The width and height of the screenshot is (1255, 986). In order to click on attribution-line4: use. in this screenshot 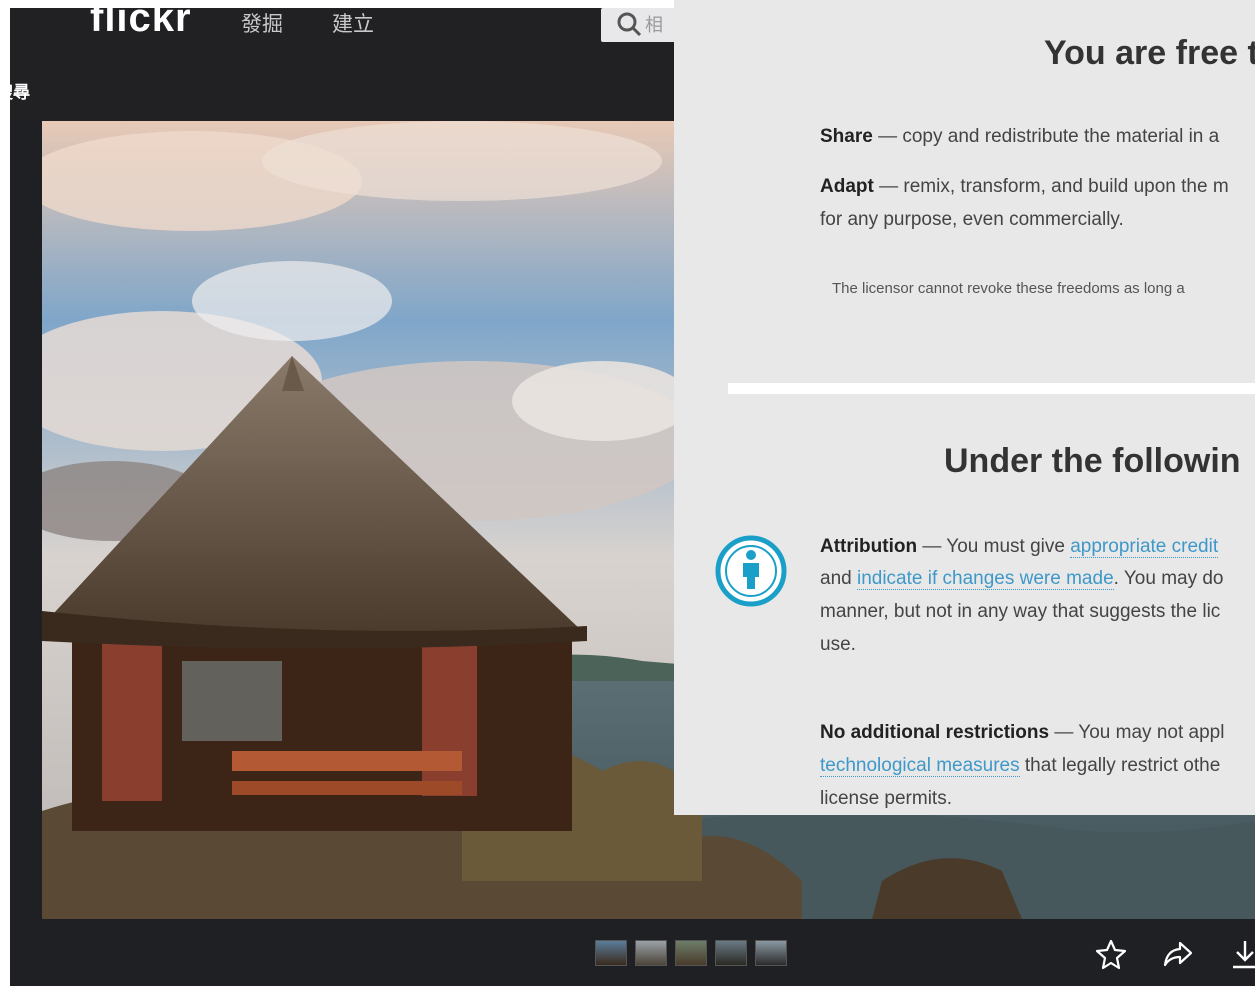, I will do `click(838, 644)`.